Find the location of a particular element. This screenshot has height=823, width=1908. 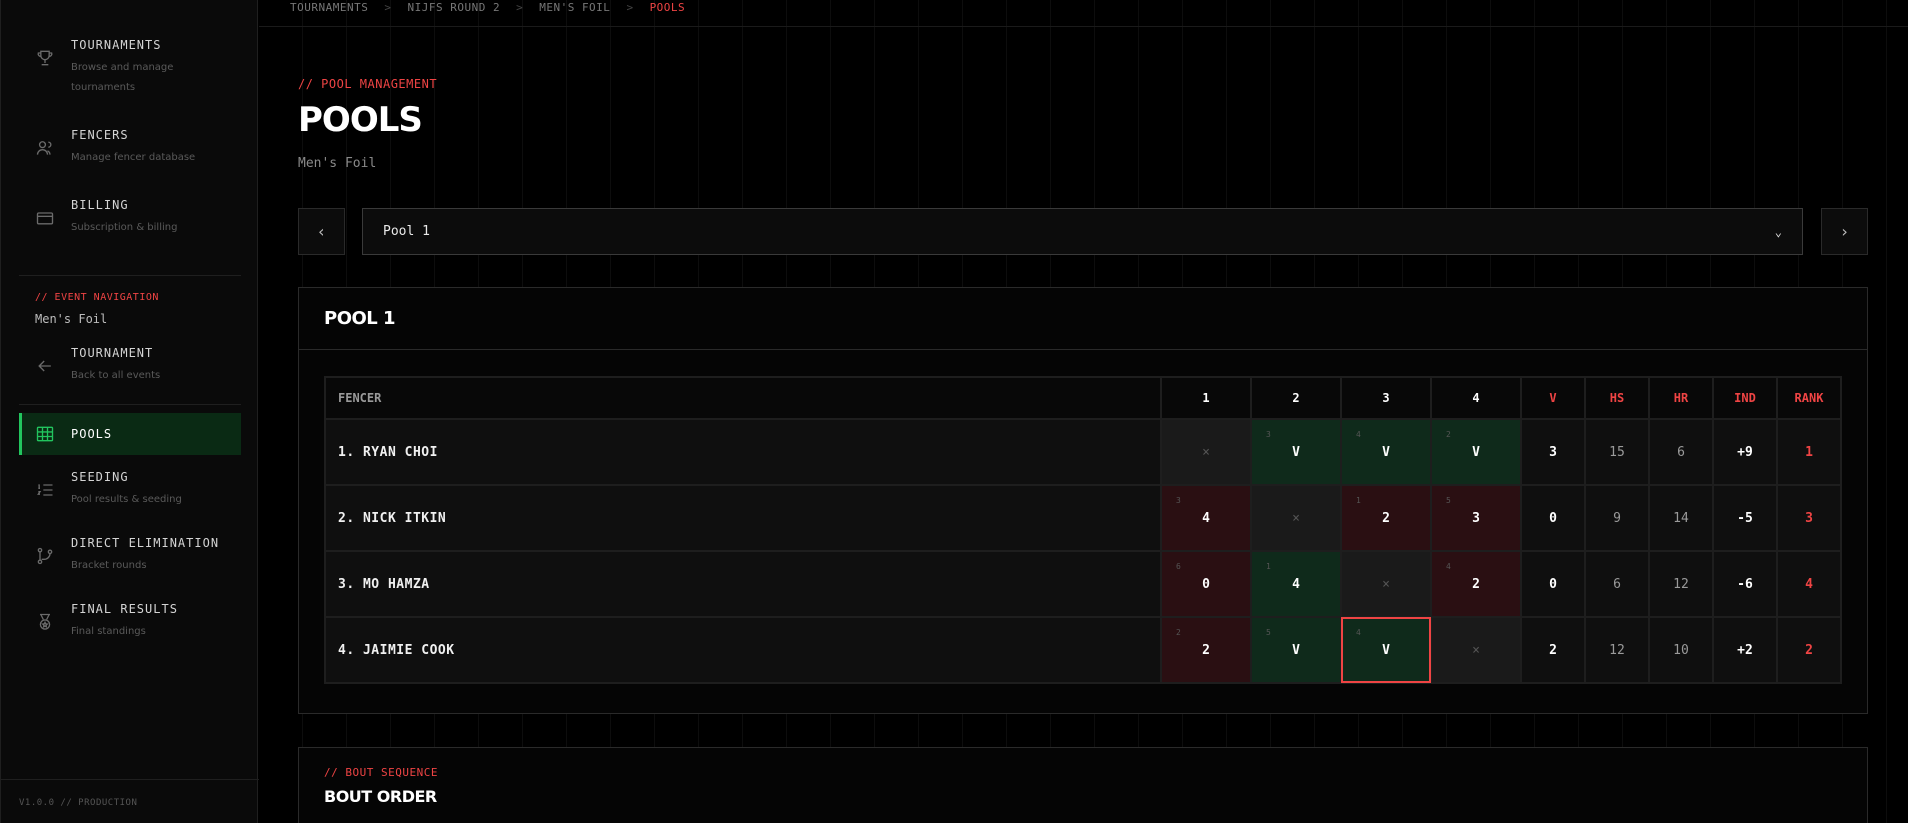

bout-cell: 2V is located at coordinates (1476, 452).